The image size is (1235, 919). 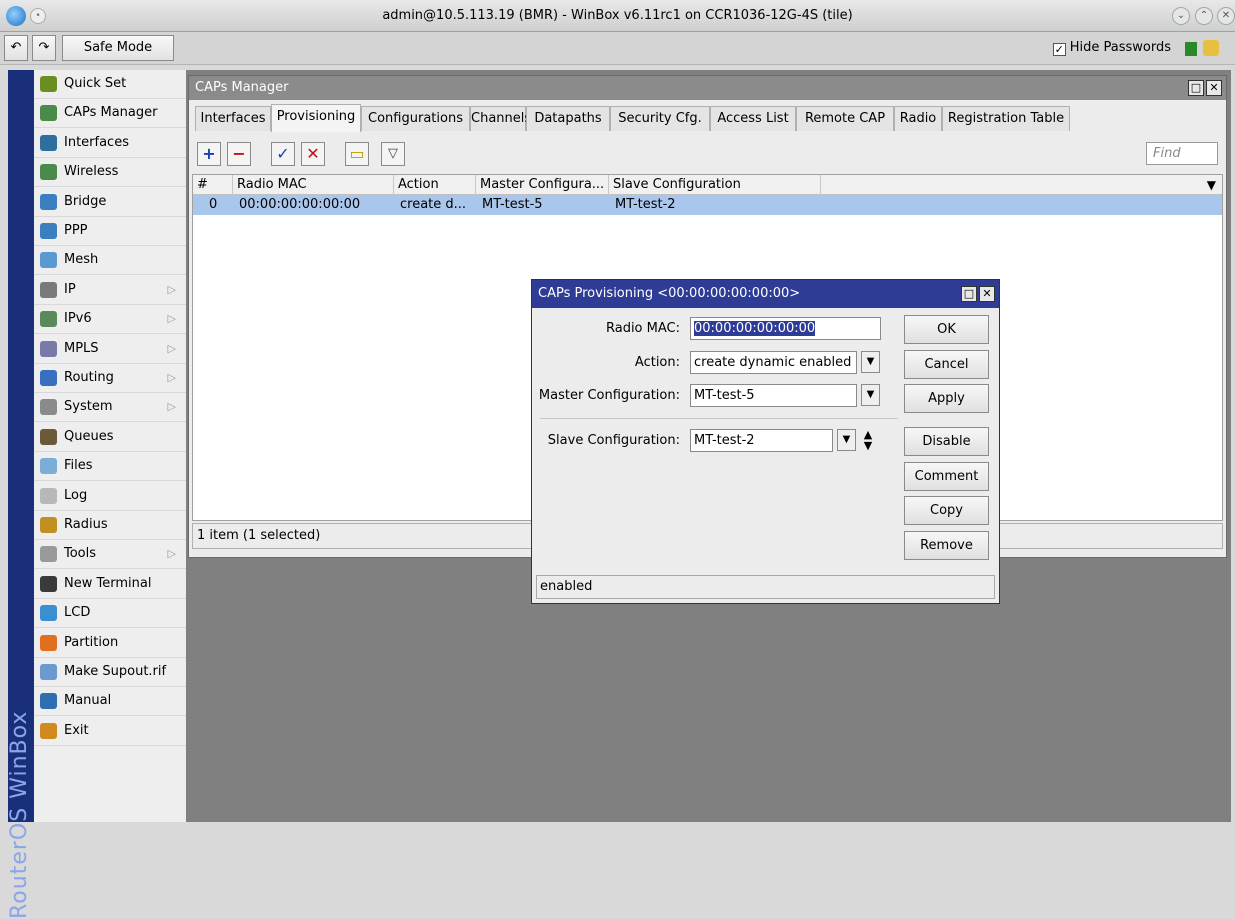 I want to click on lock-icon, so click(x=1211, y=48).